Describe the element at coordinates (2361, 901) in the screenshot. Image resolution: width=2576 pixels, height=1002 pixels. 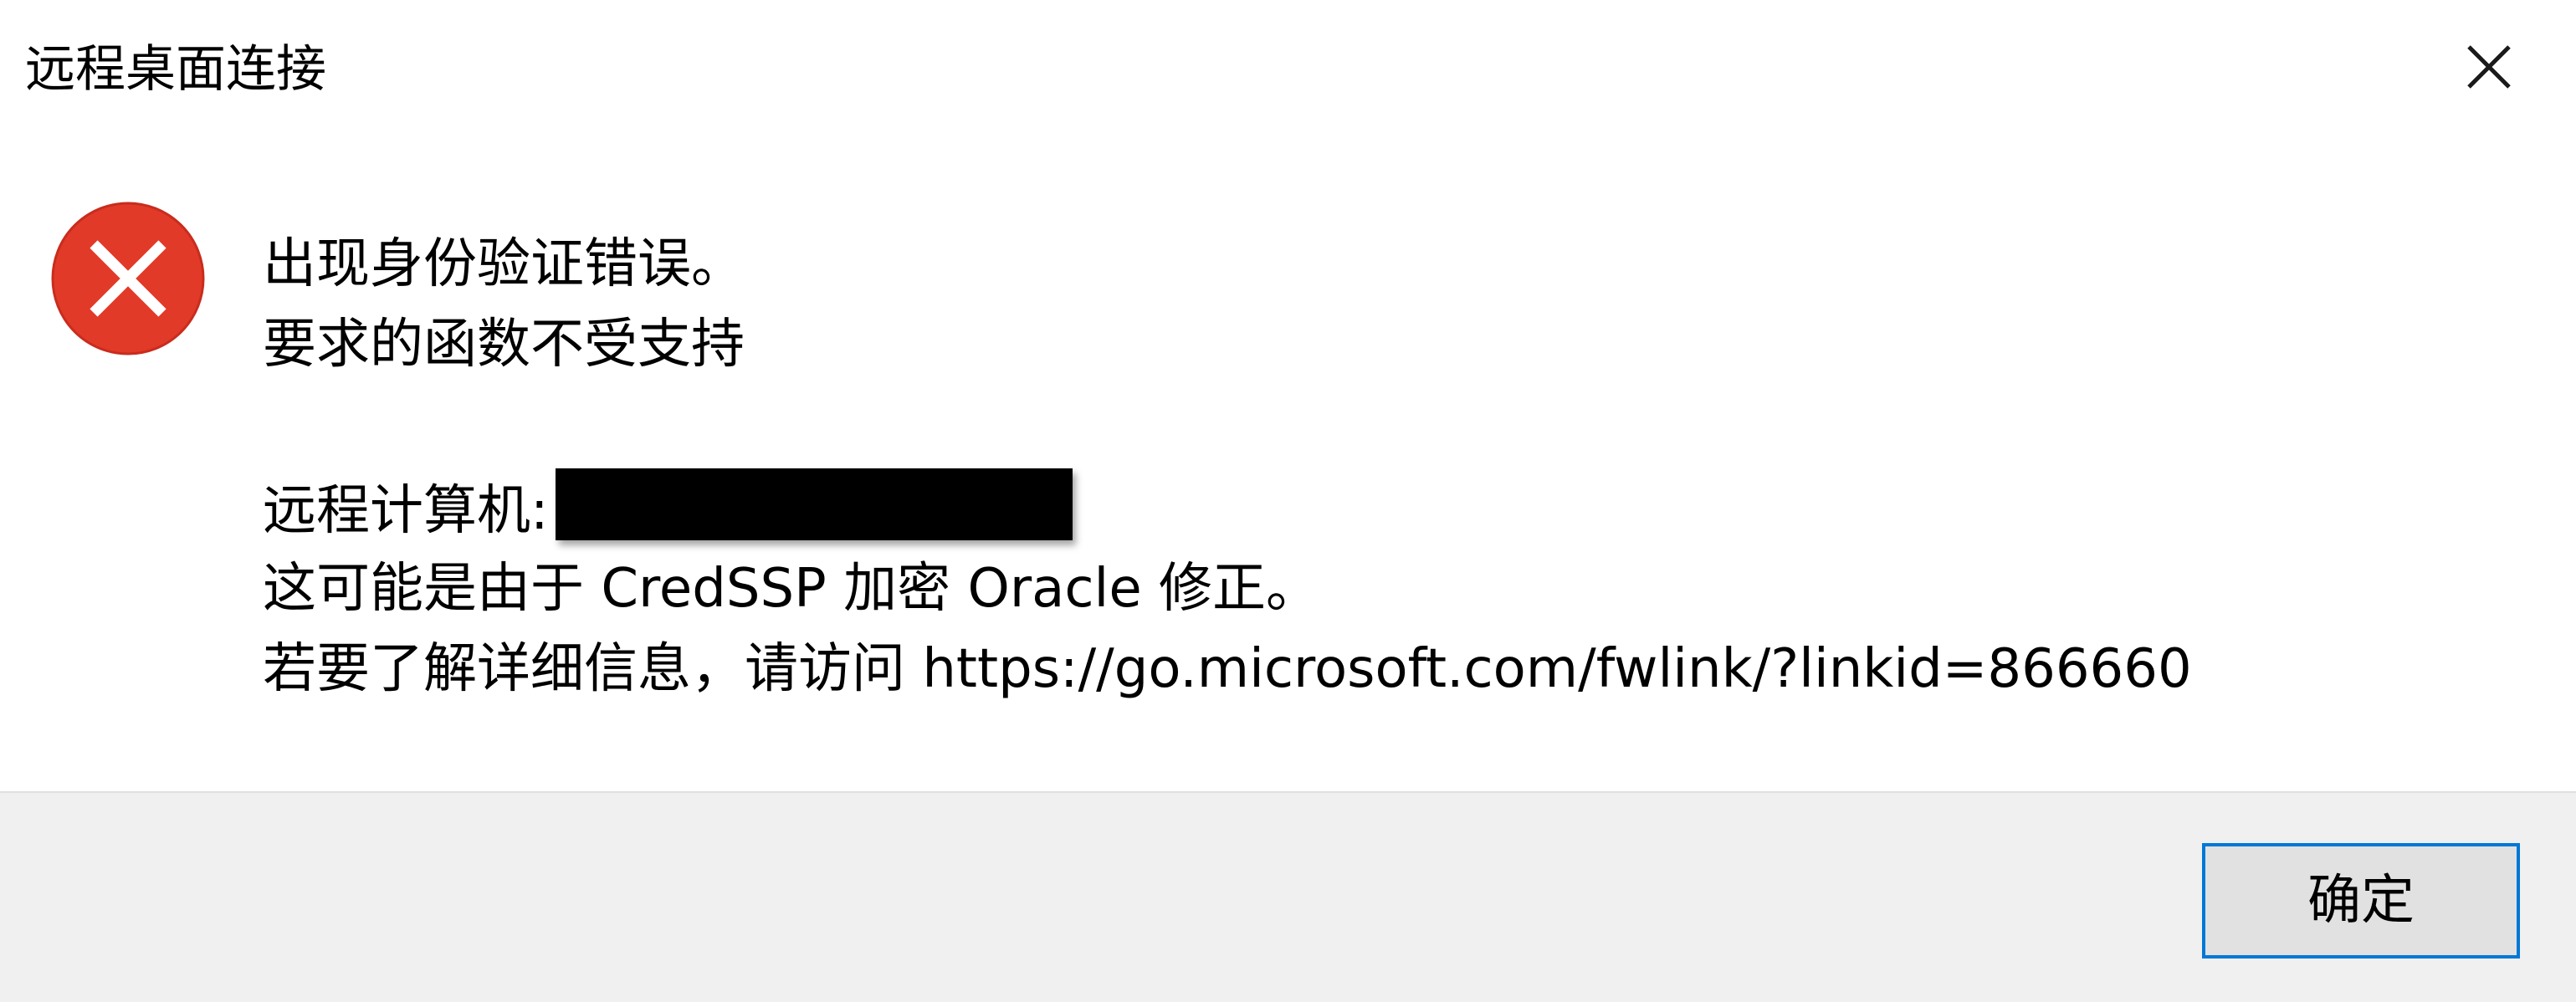
I see `ok-button: 确定` at that location.